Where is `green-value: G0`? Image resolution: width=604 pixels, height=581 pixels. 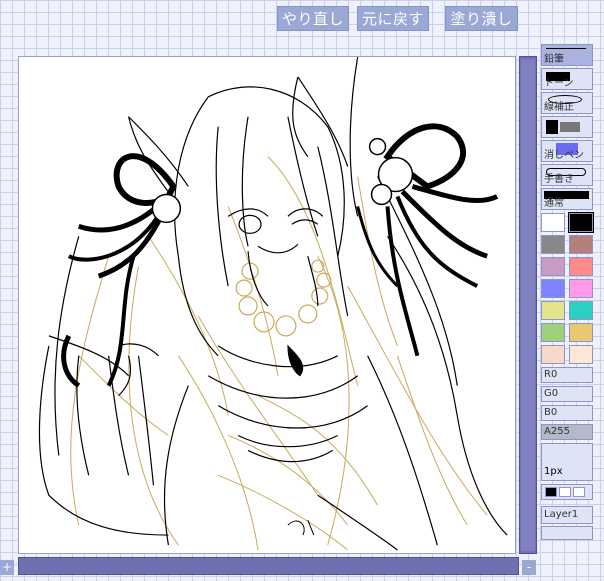 green-value: G0 is located at coordinates (567, 394).